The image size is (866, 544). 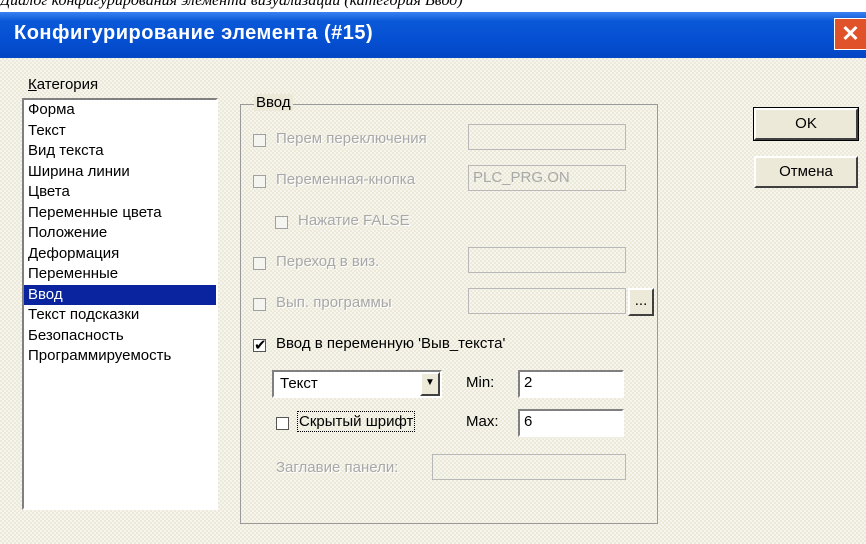 I want to click on category-item-vid-teksta: Вид текста, so click(x=120, y=151).